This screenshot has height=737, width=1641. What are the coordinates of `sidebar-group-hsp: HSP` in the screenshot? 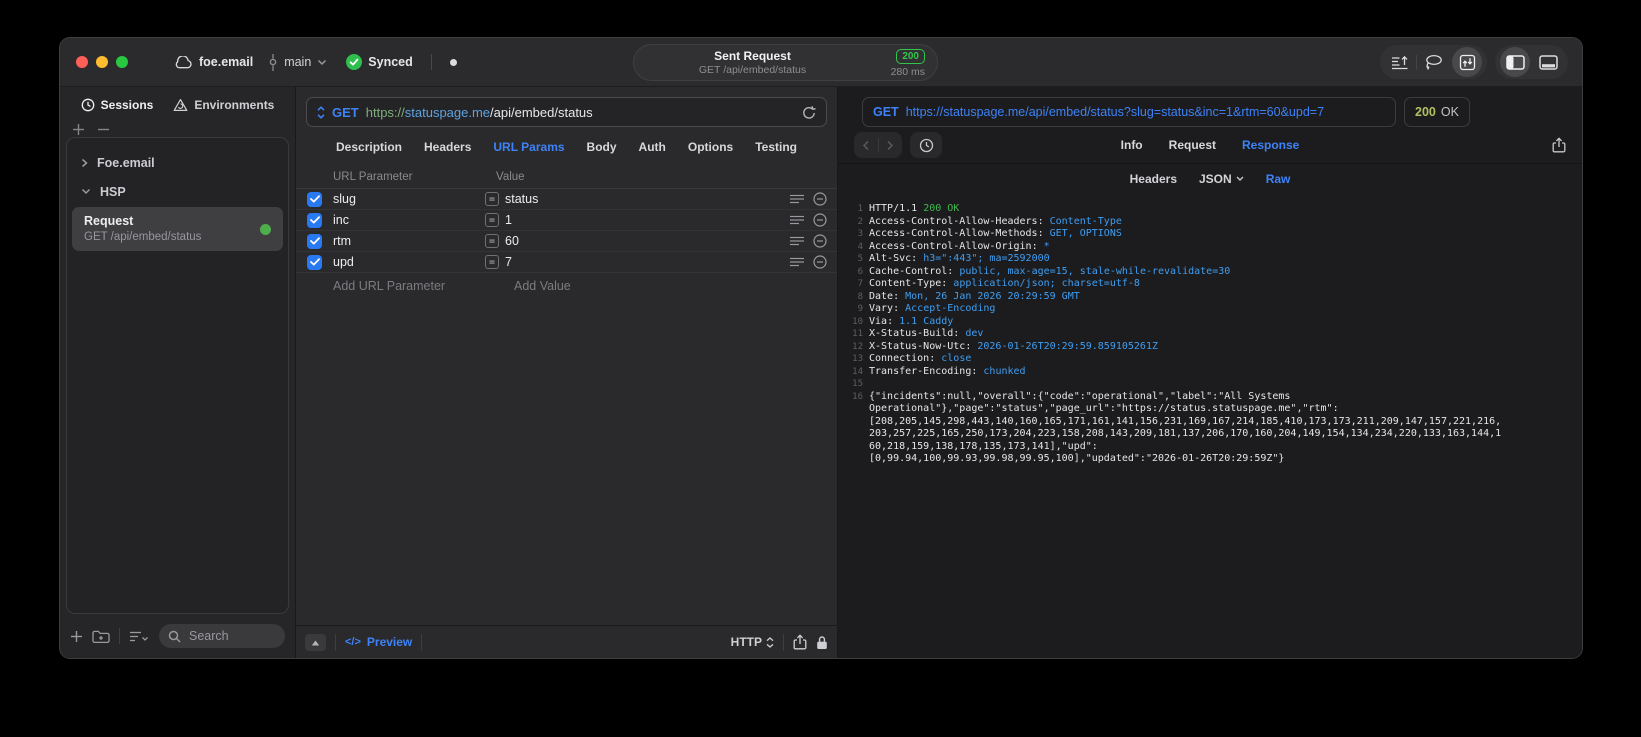 It's located at (177, 191).